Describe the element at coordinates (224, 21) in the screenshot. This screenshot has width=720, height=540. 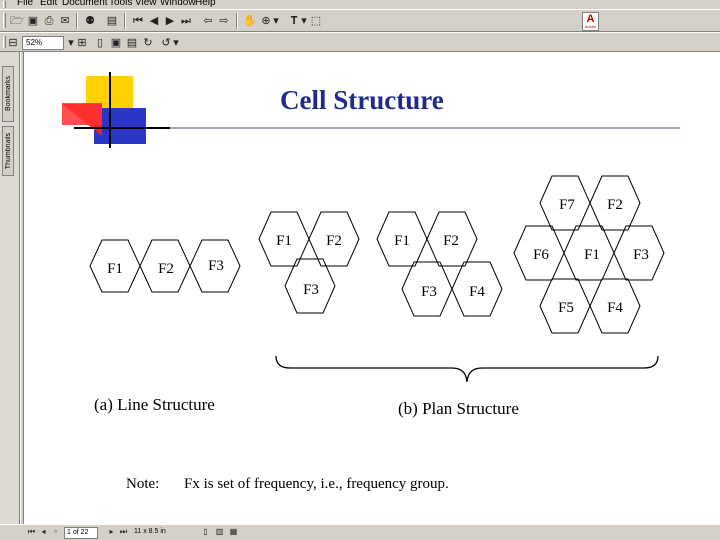
I see `go-forward-icon: ⇨` at that location.